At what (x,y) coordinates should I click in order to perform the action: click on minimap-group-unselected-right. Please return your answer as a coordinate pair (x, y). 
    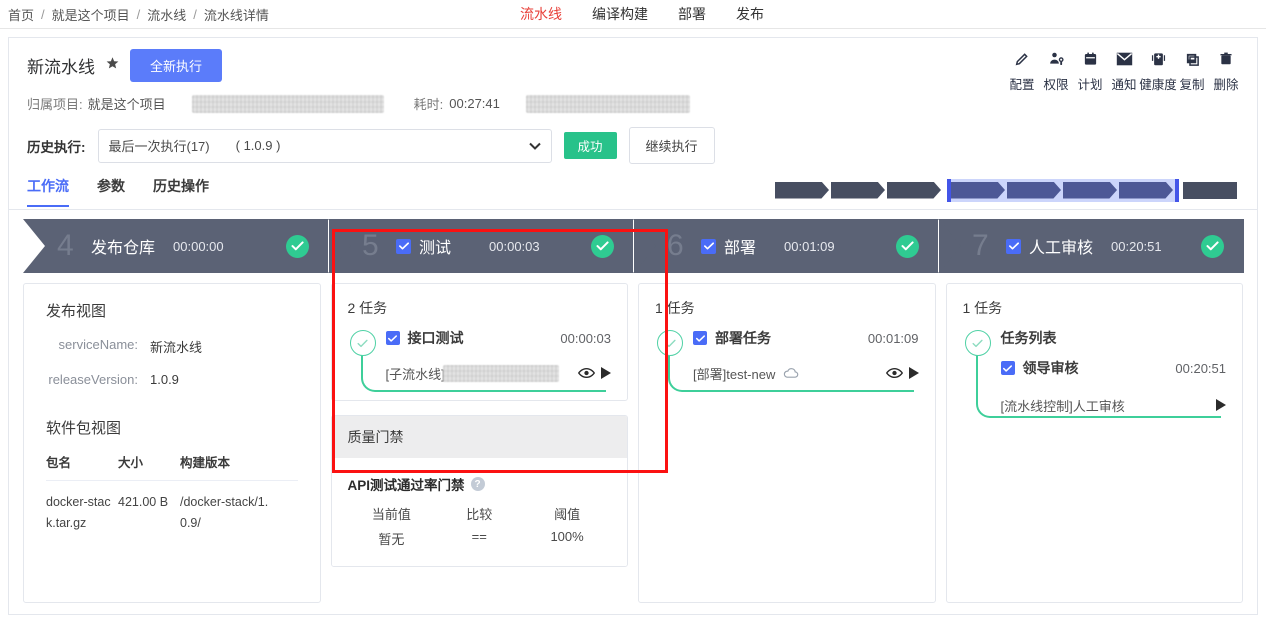
    Looking at the image, I should click on (1211, 190).